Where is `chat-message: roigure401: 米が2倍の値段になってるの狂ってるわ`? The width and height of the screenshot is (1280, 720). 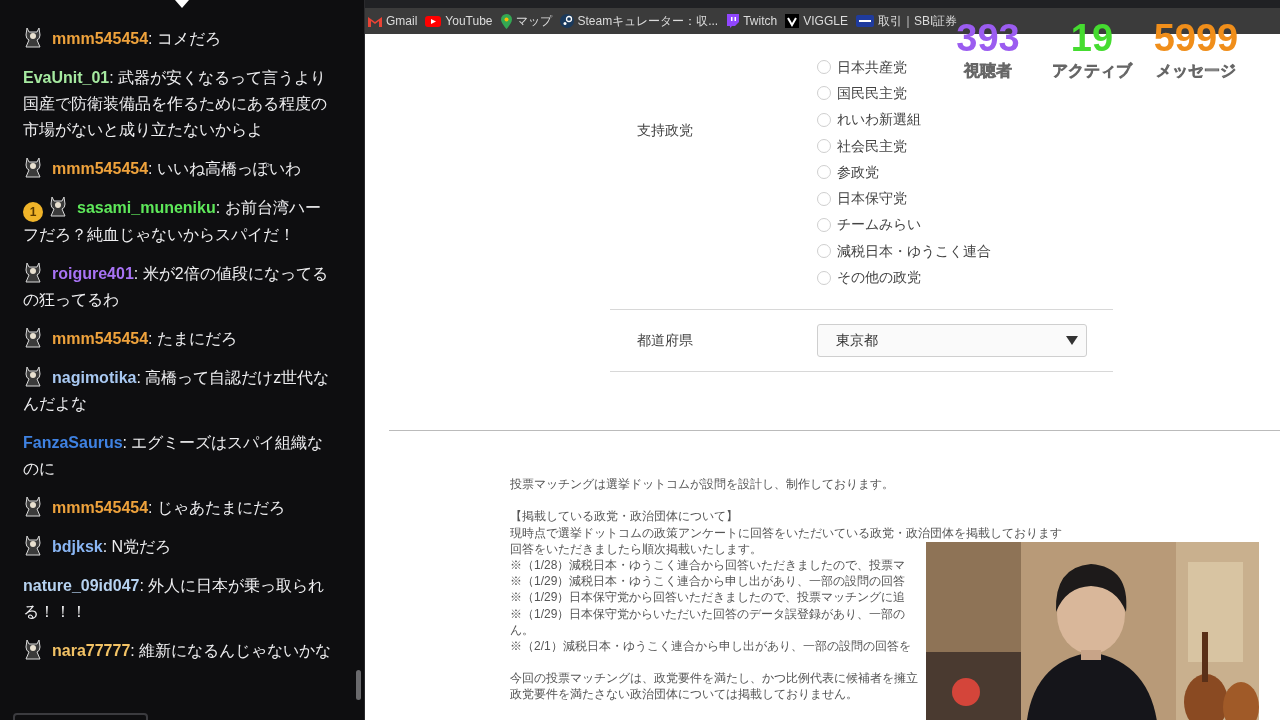
chat-message: roigure401: 米が2倍の値段になってるの狂ってるわ is located at coordinates (179, 287).